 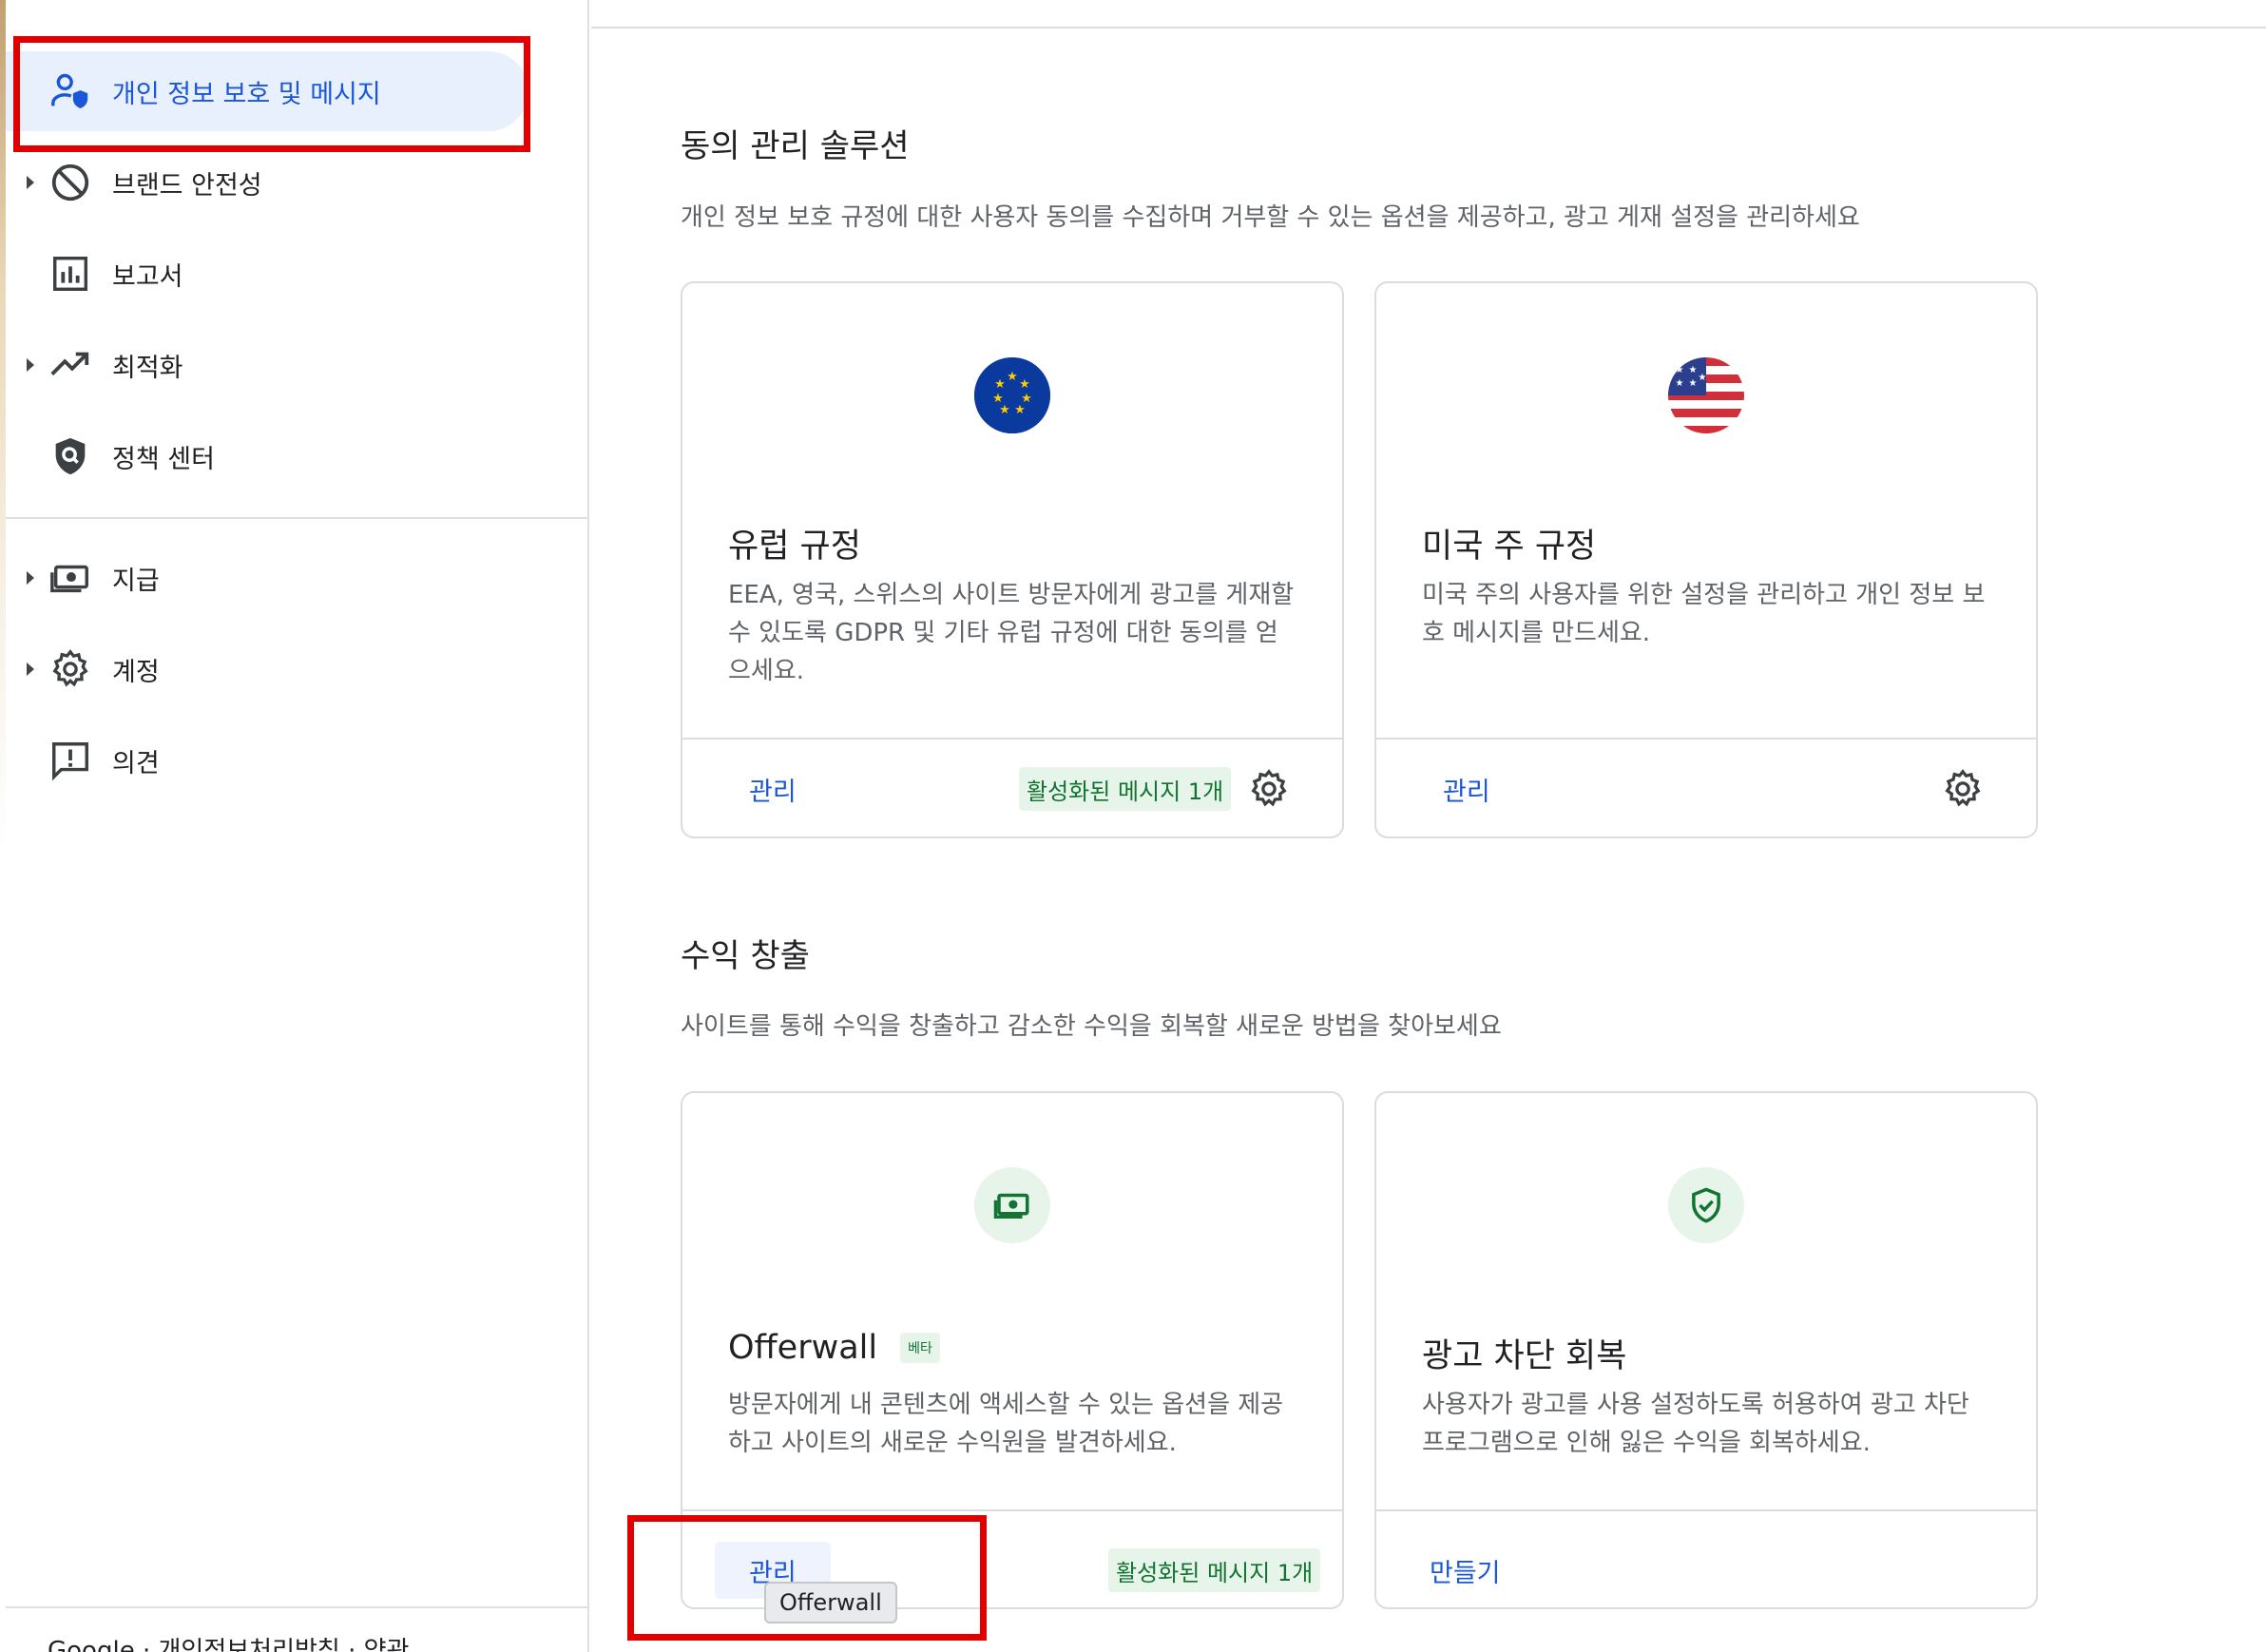 I want to click on money-icon, so click(x=1012, y=1205).